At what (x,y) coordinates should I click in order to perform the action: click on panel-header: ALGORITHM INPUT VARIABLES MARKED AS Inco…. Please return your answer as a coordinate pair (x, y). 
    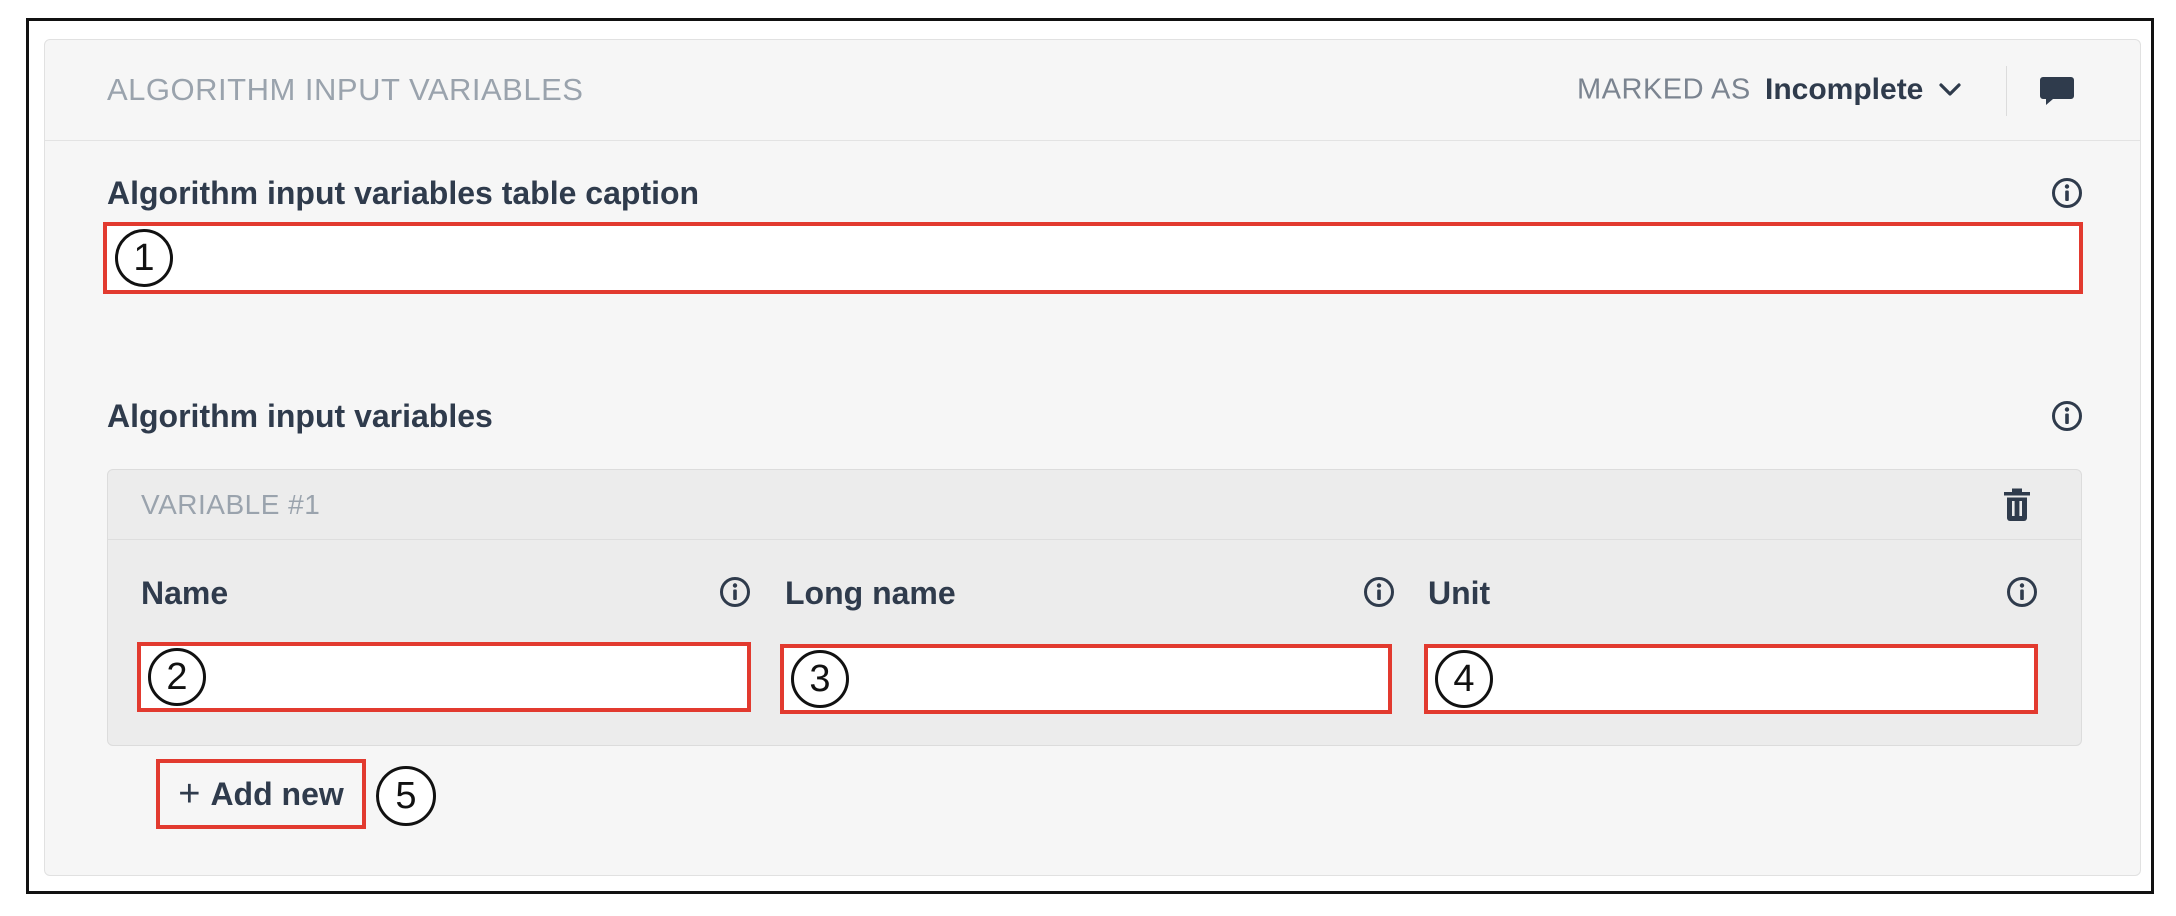
    Looking at the image, I should click on (1092, 90).